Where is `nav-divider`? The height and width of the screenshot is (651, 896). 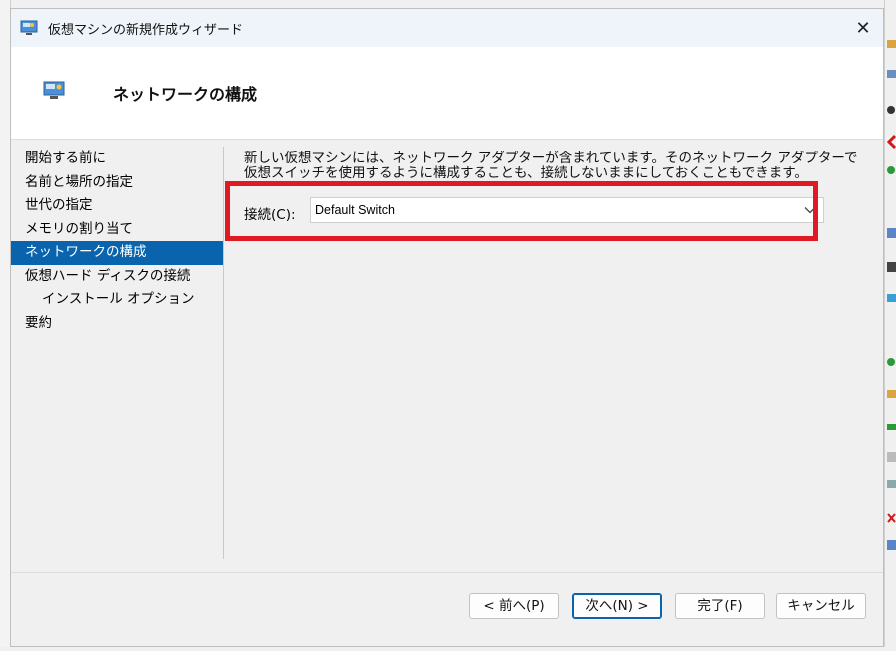
nav-divider is located at coordinates (223, 353).